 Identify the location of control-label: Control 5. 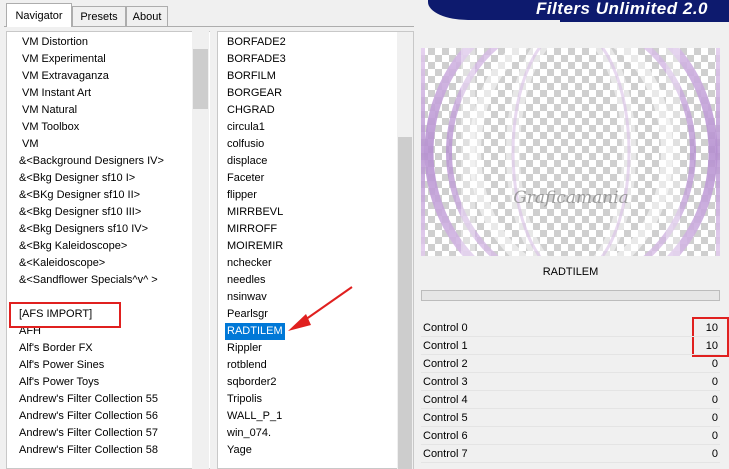
(445, 418).